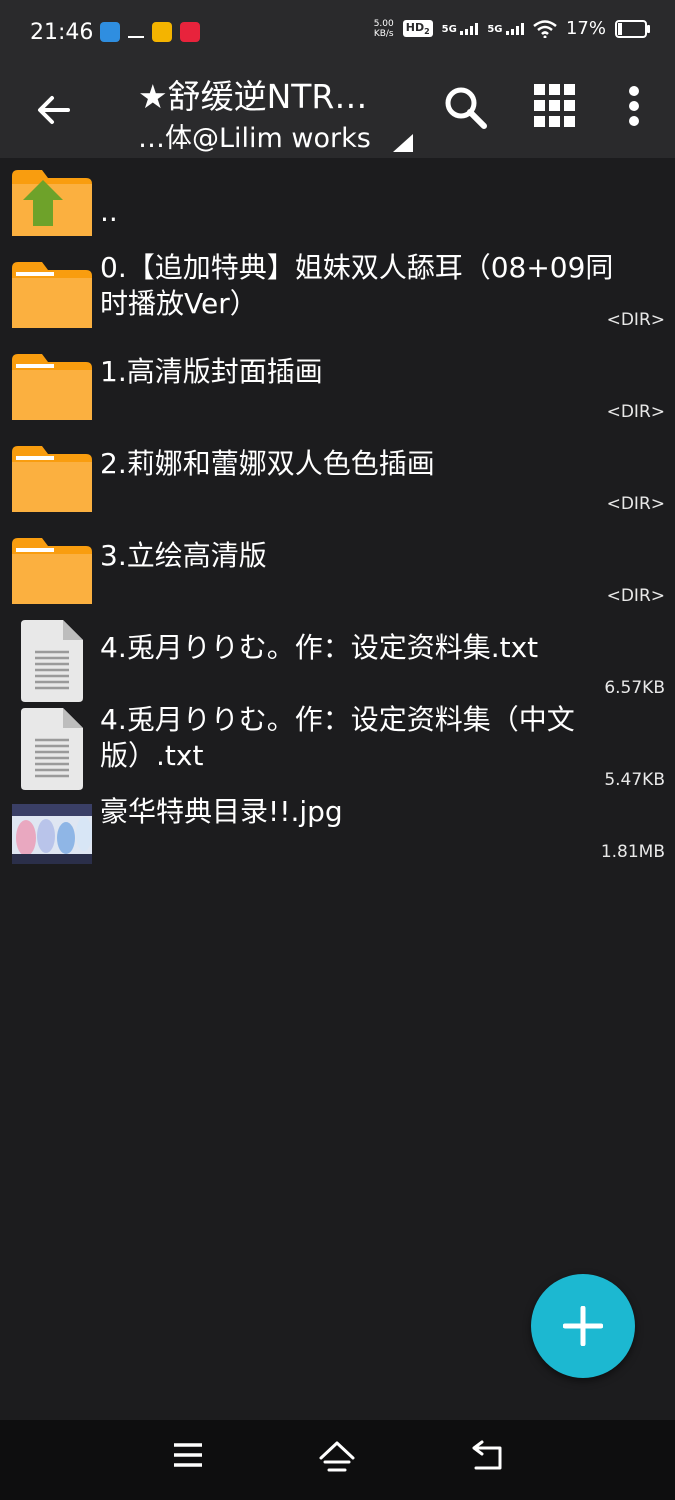  I want to click on search-icon, so click(466, 108).